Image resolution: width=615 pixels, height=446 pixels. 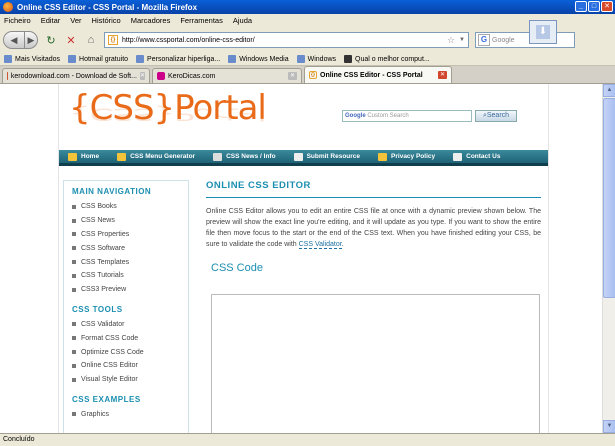 I want to click on stop-icon: ✕, so click(x=71, y=40).